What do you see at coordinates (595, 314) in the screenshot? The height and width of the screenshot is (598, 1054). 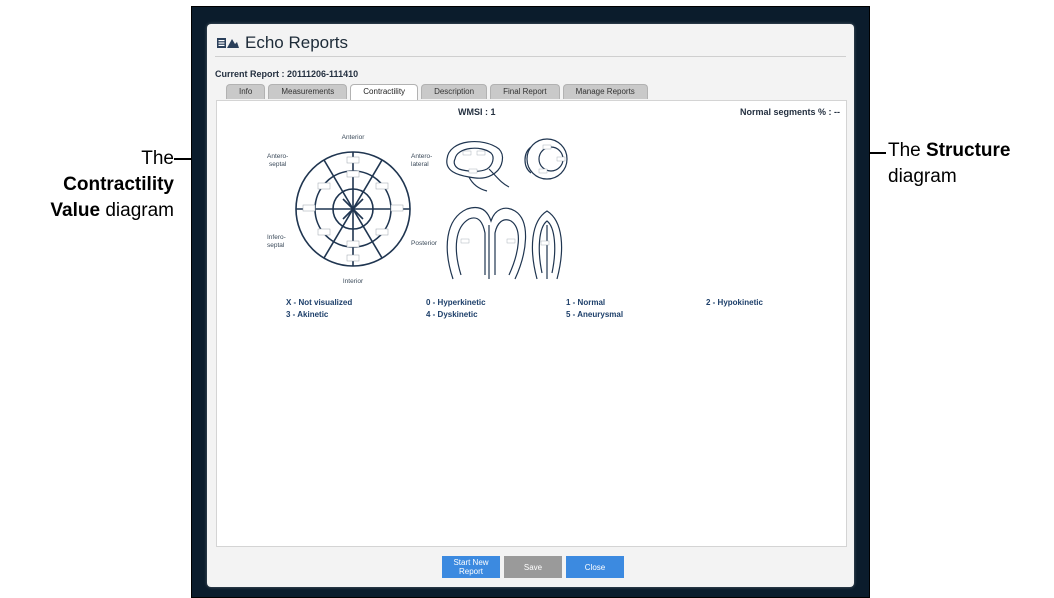 I see `legend-item: 5 - Aneurysmal` at bounding box center [595, 314].